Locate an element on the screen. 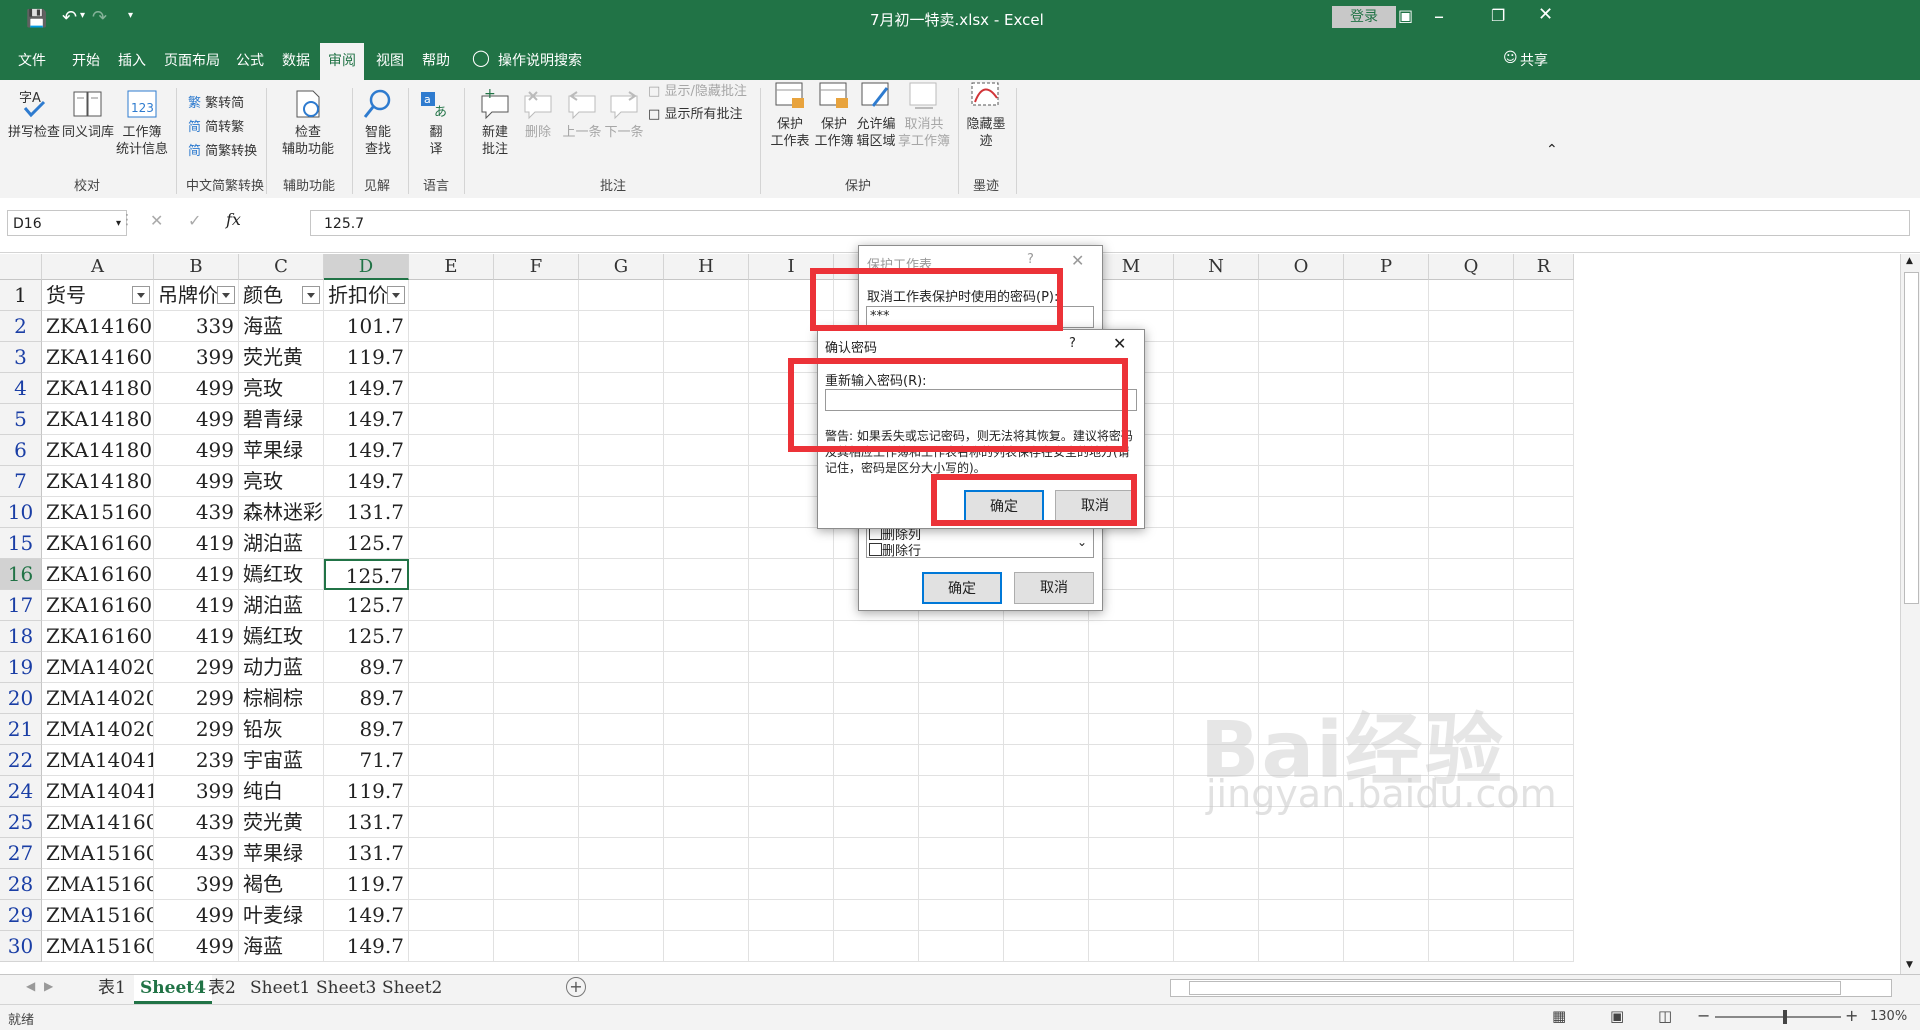 This screenshot has width=1920, height=1030. tab-formulas: 公式 is located at coordinates (250, 60).